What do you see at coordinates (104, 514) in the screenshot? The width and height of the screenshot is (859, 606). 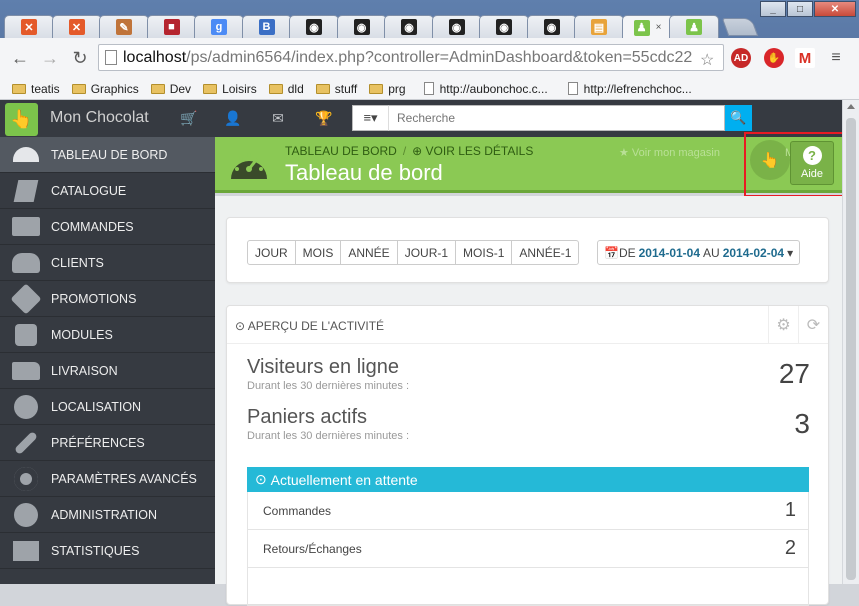 I see `sidebar-item-label: ADMINISTRATION` at bounding box center [104, 514].